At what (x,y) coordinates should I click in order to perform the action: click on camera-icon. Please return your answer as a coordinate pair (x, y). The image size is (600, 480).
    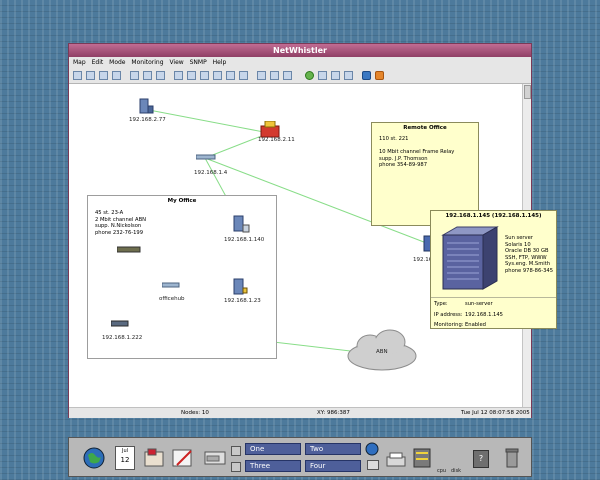
    Looking at the image, I should click on (160, 75).